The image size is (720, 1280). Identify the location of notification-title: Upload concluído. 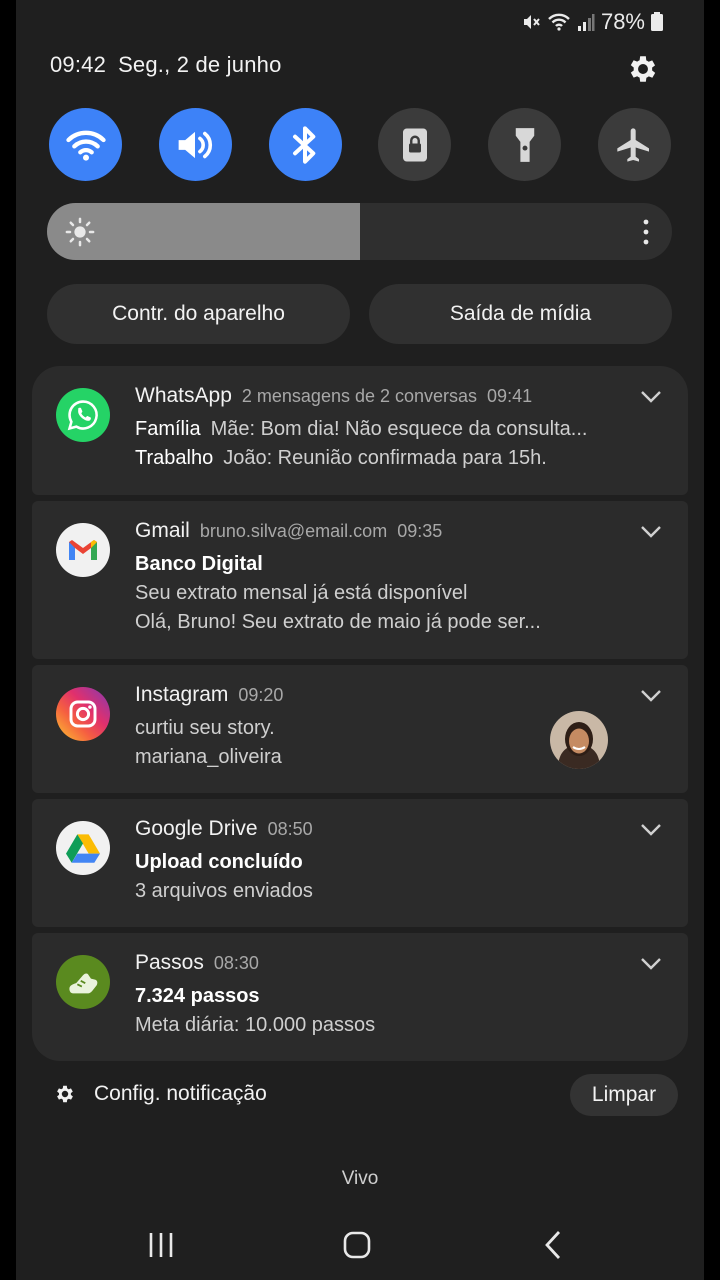
(219, 862).